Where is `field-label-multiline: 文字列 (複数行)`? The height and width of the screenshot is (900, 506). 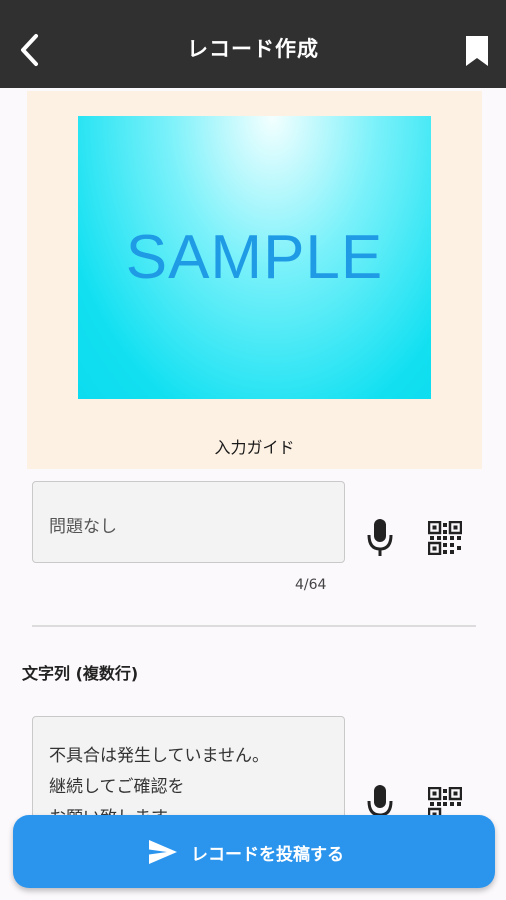
field-label-multiline: 文字列 (複数行) is located at coordinates (80, 673).